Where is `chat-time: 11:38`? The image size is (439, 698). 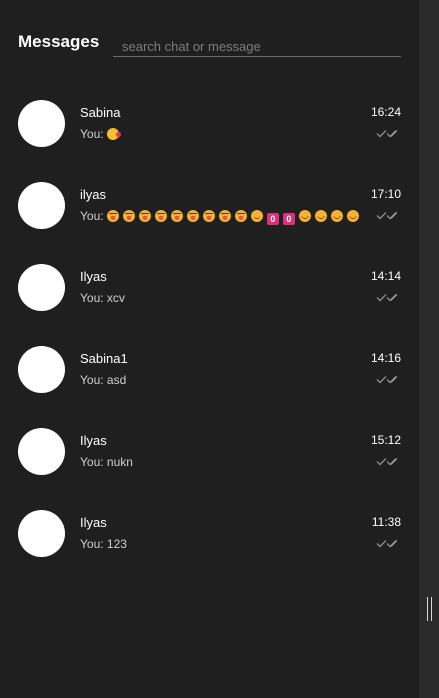 chat-time: 11:38 is located at coordinates (386, 522).